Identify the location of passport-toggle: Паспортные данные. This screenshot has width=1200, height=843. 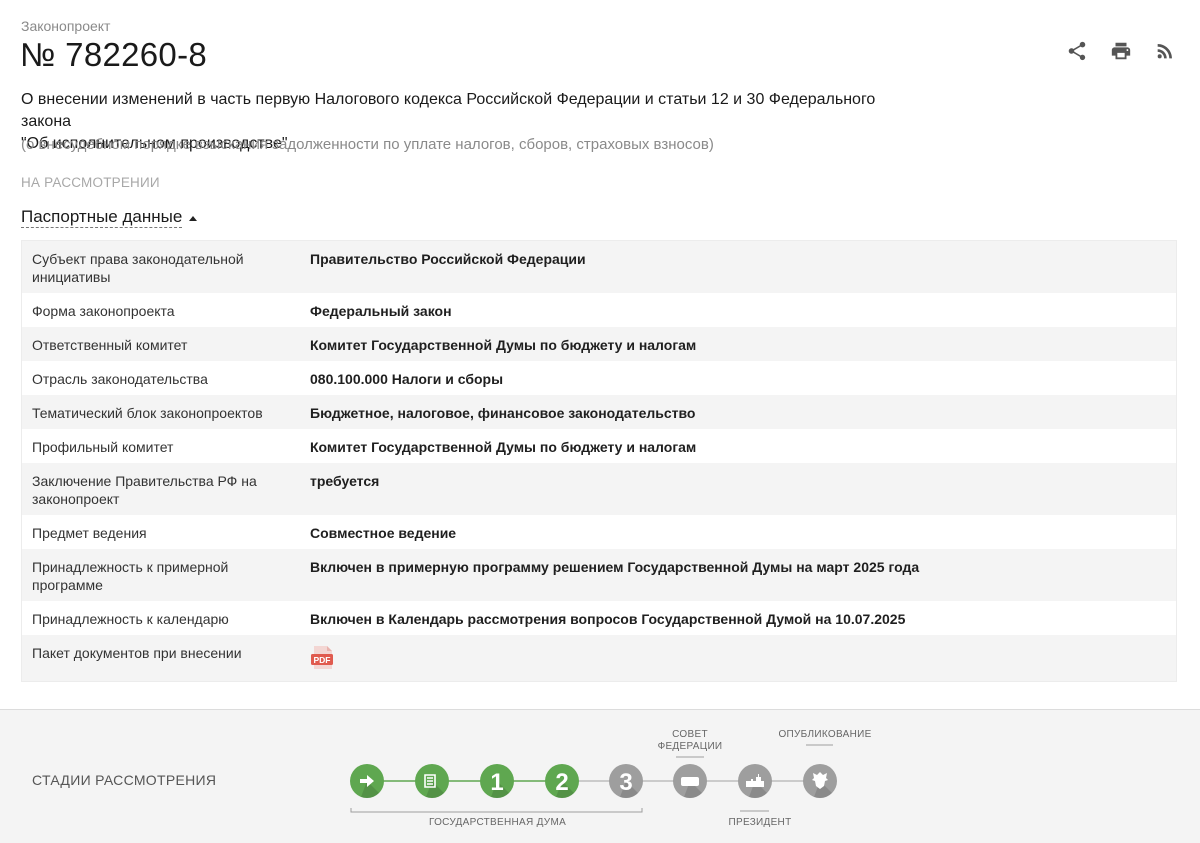
(109, 217).